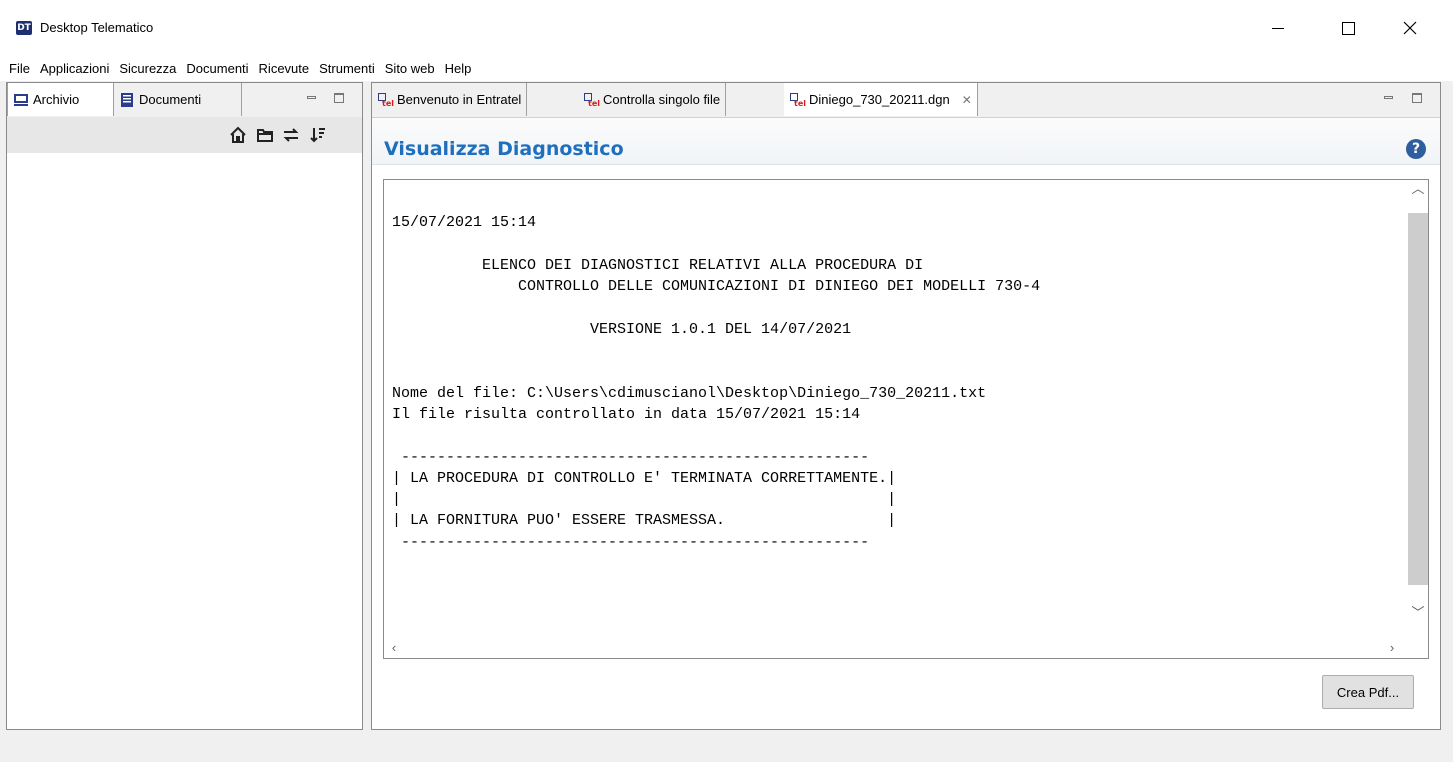  Describe the element at coordinates (127, 99) in the screenshot. I see `document-list-icon` at that location.